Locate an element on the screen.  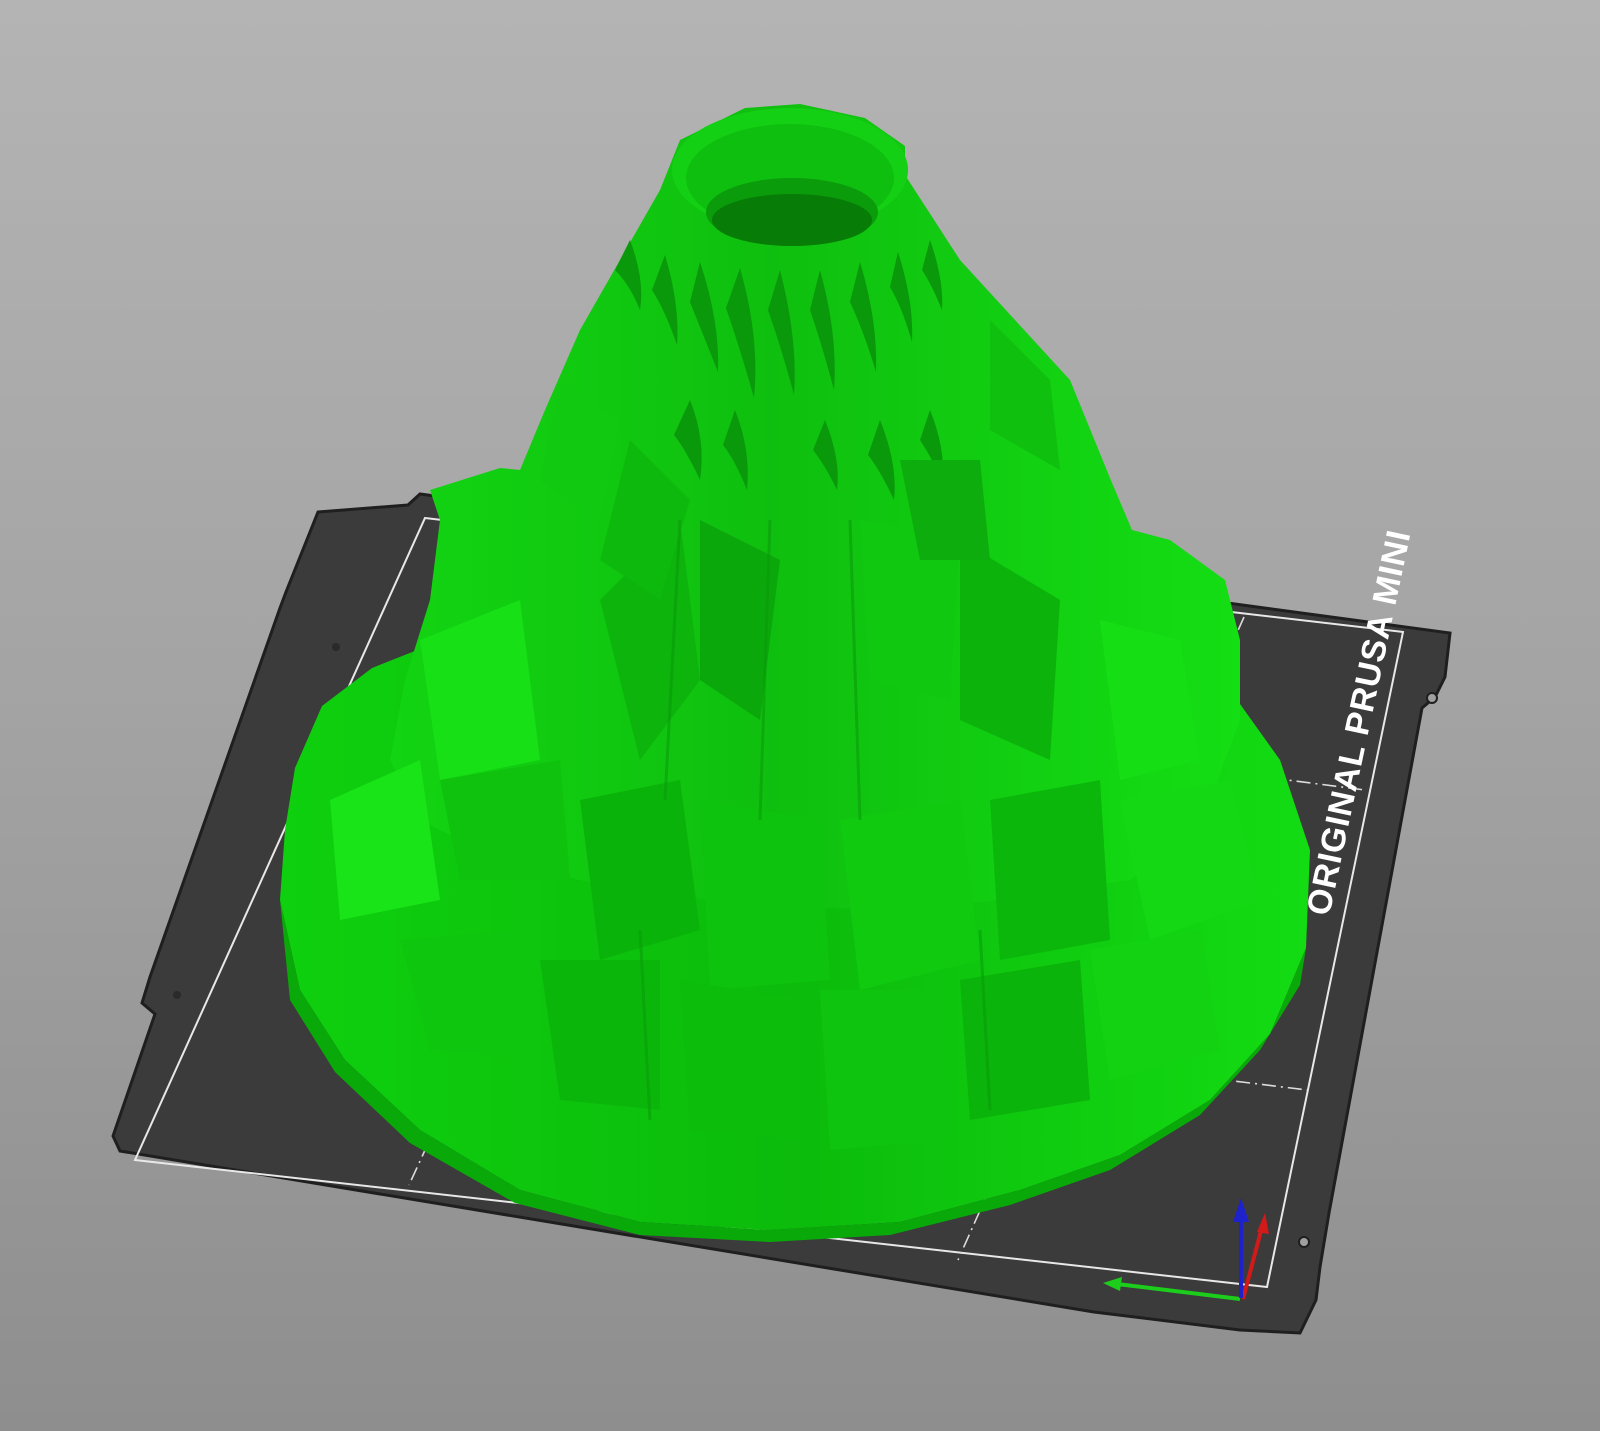
model-crater-inner is located at coordinates (792, 220).